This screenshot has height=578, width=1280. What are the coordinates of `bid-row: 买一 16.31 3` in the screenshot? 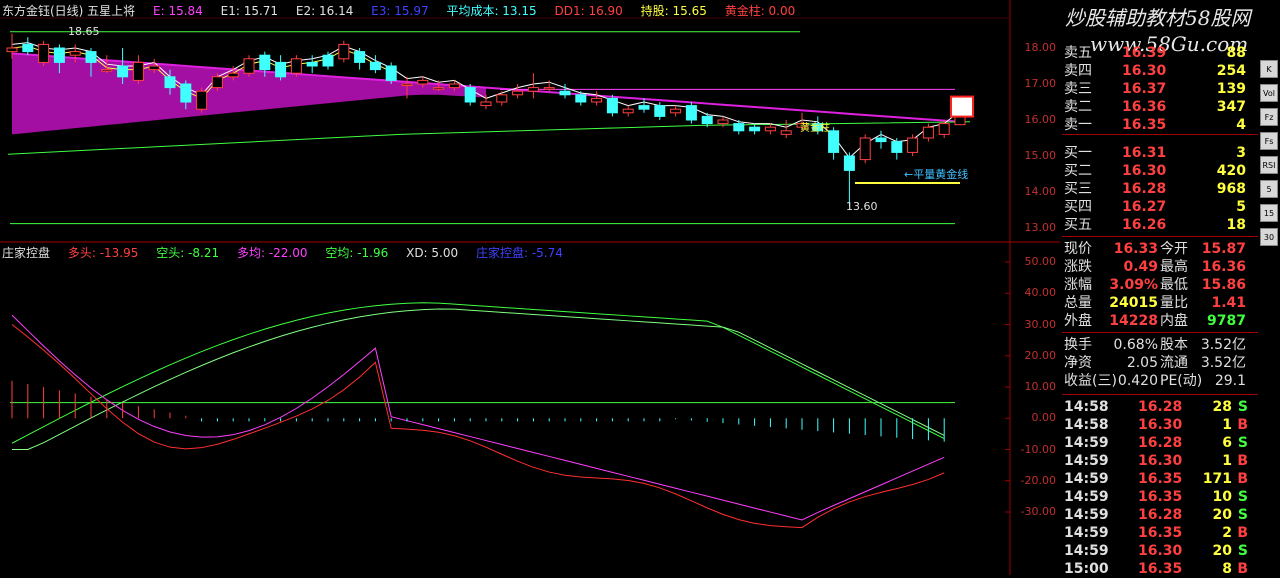 It's located at (1160, 153).